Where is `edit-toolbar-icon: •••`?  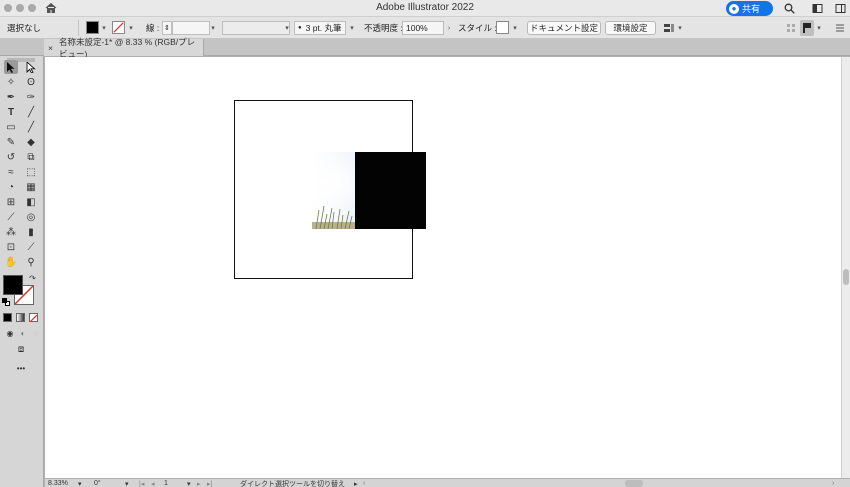 edit-toolbar-icon: ••• is located at coordinates (21, 368).